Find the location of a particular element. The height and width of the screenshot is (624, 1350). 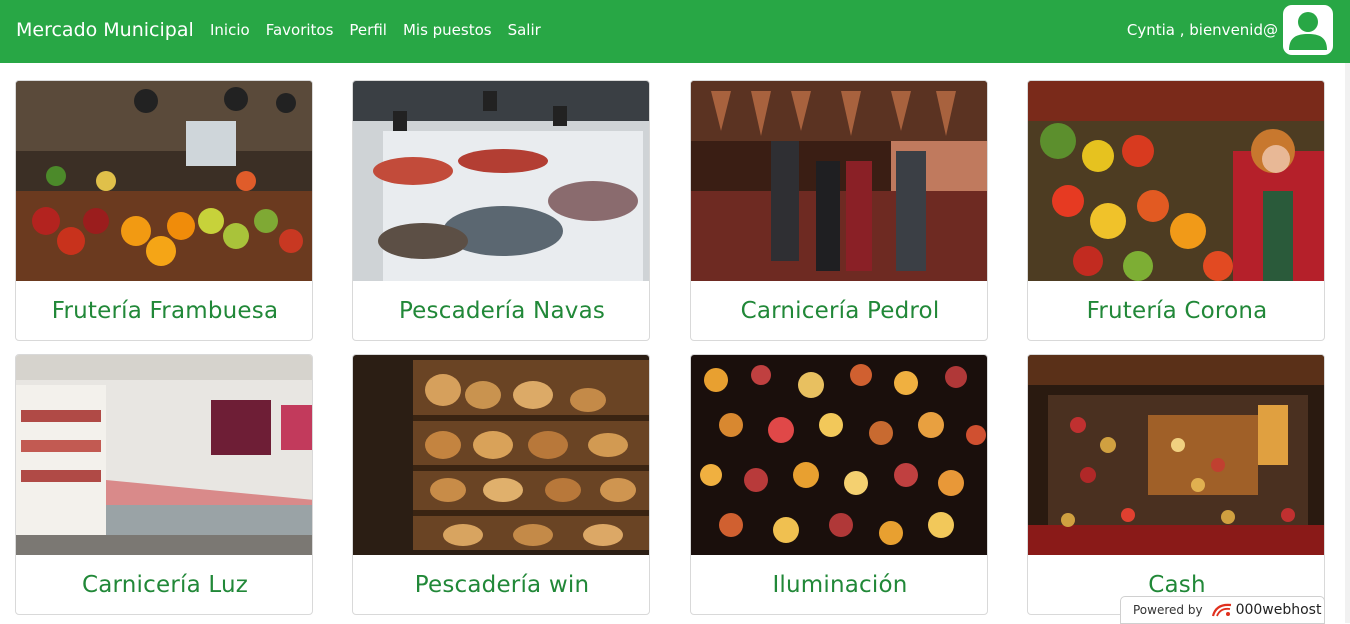

powered-by-badge: Powered by 000webhost is located at coordinates (1222, 610).